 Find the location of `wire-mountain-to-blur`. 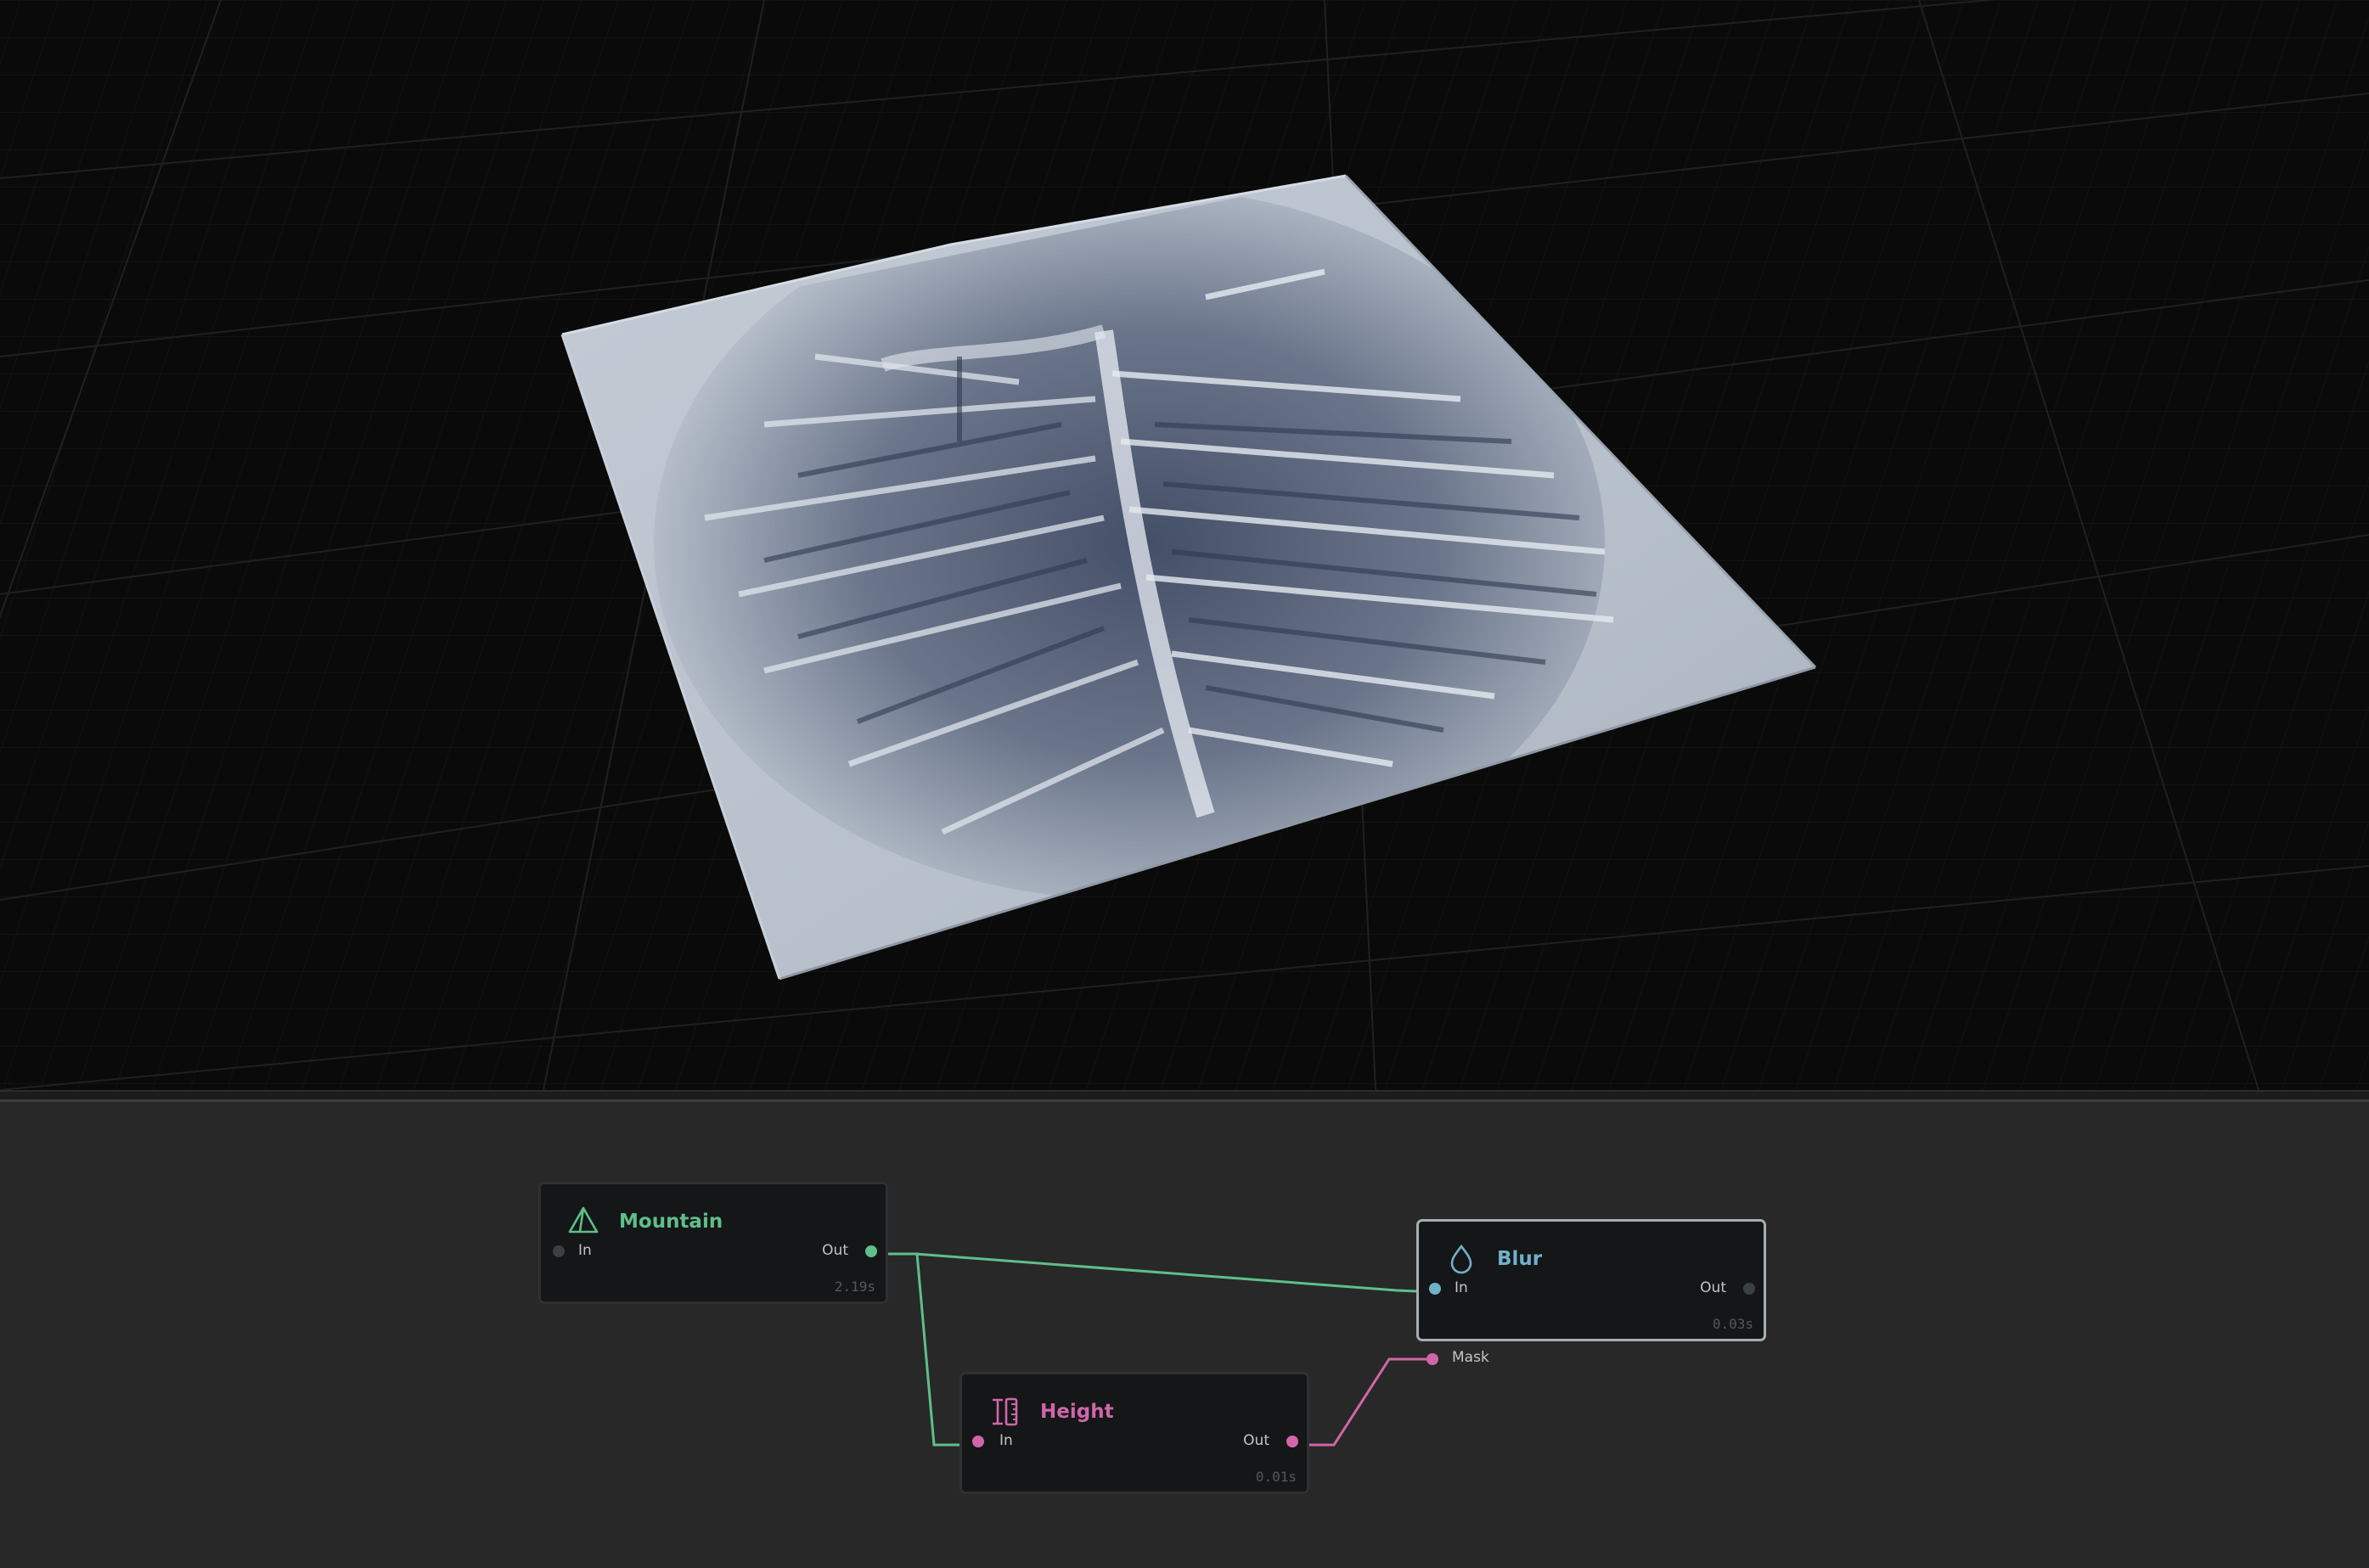

wire-mountain-to-blur is located at coordinates (1154, 1273).